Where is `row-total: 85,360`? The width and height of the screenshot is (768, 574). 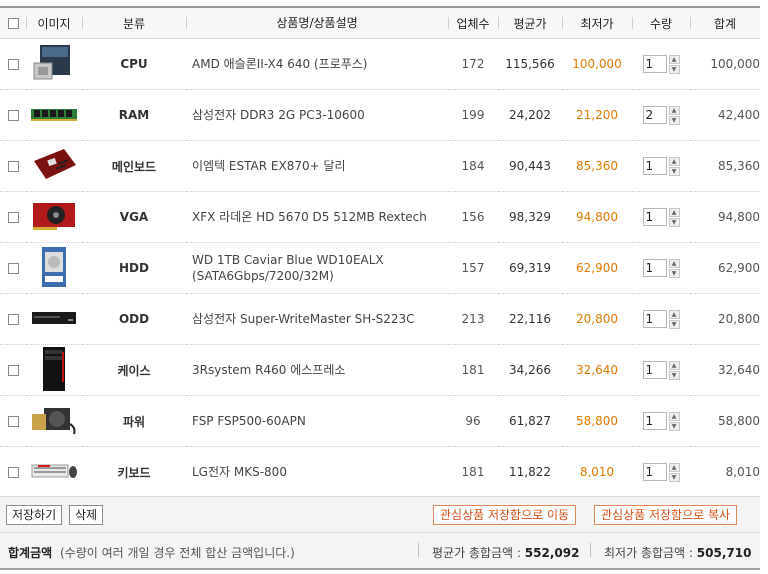
row-total: 85,360 is located at coordinates (725, 166).